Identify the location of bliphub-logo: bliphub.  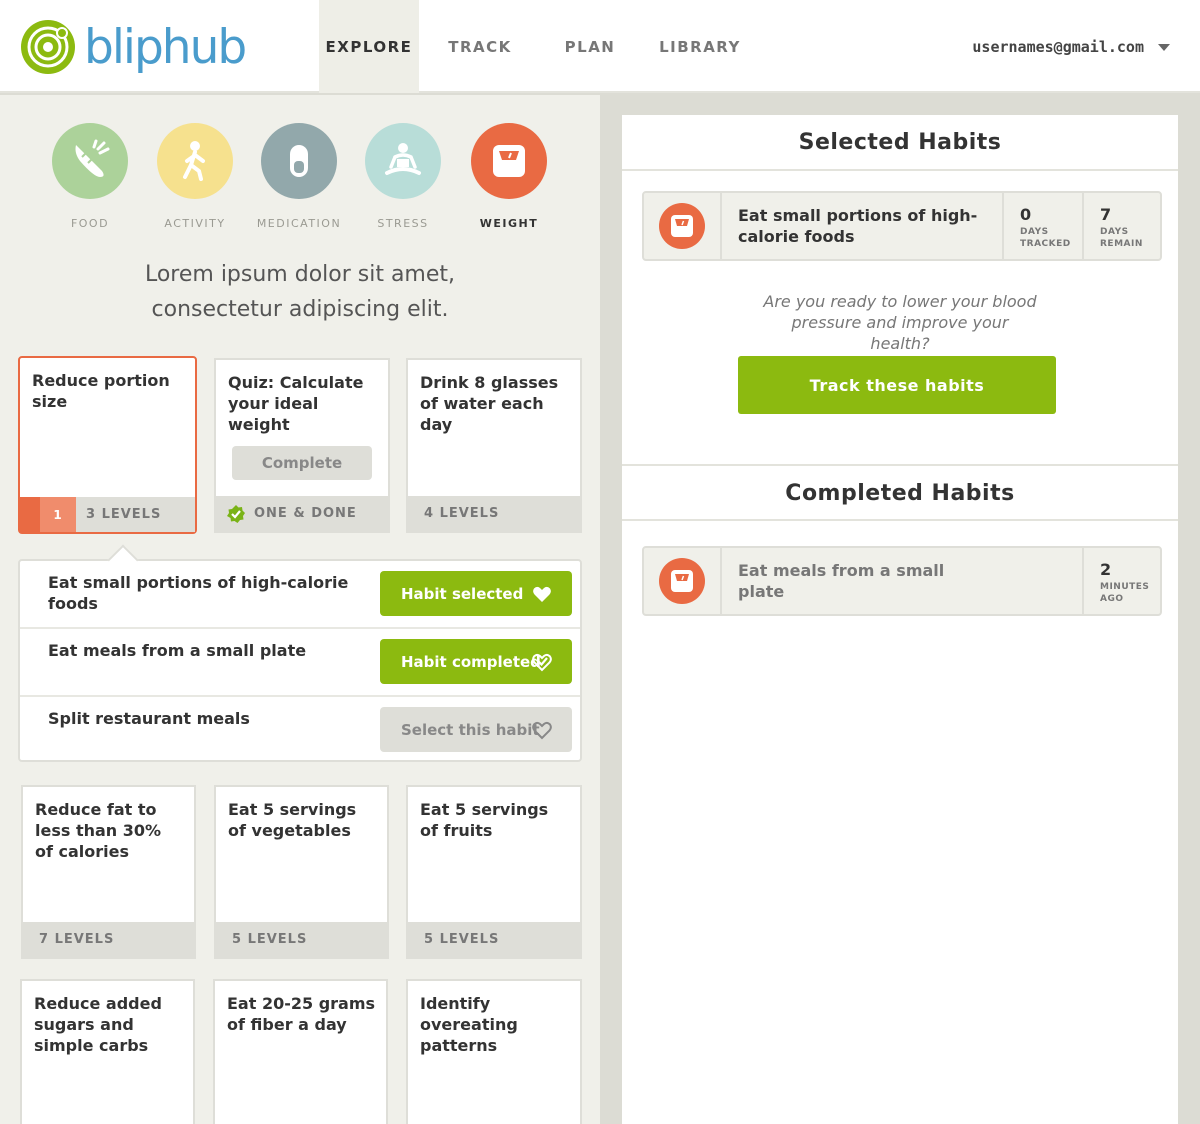
(140, 47).